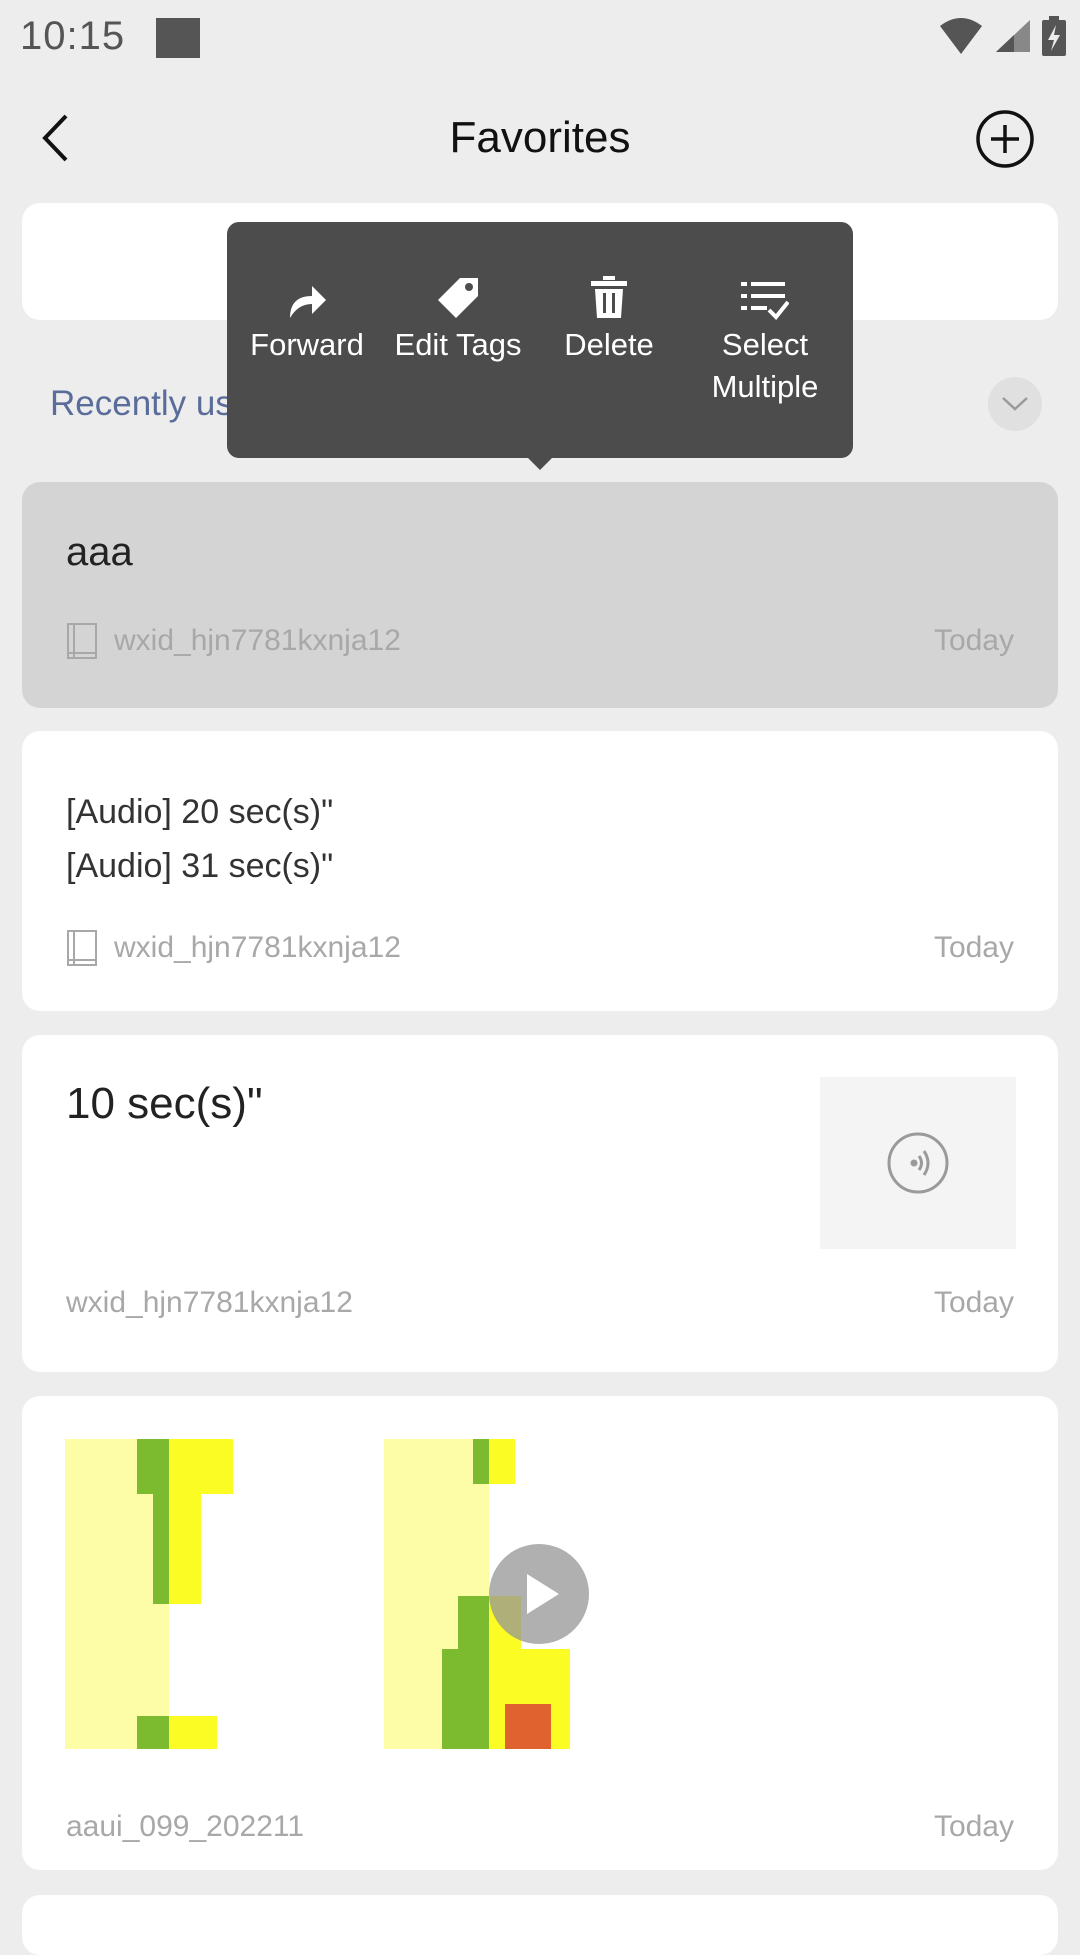  What do you see at coordinates (540, 463) in the screenshot?
I see `context-menu-pointer` at bounding box center [540, 463].